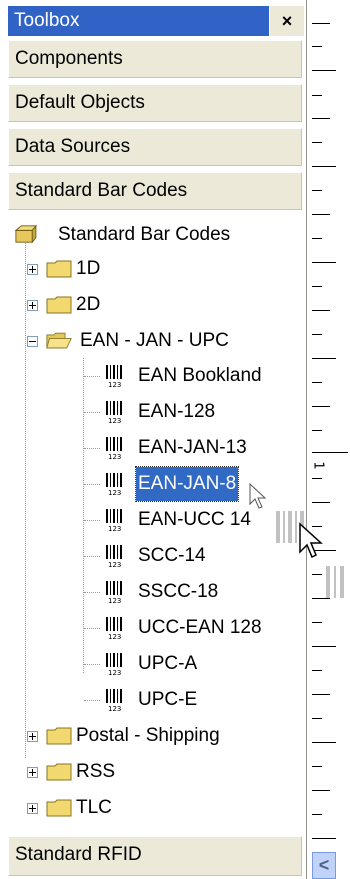  I want to click on toolbox-titlebar: Toolbox ×, so click(156, 21).